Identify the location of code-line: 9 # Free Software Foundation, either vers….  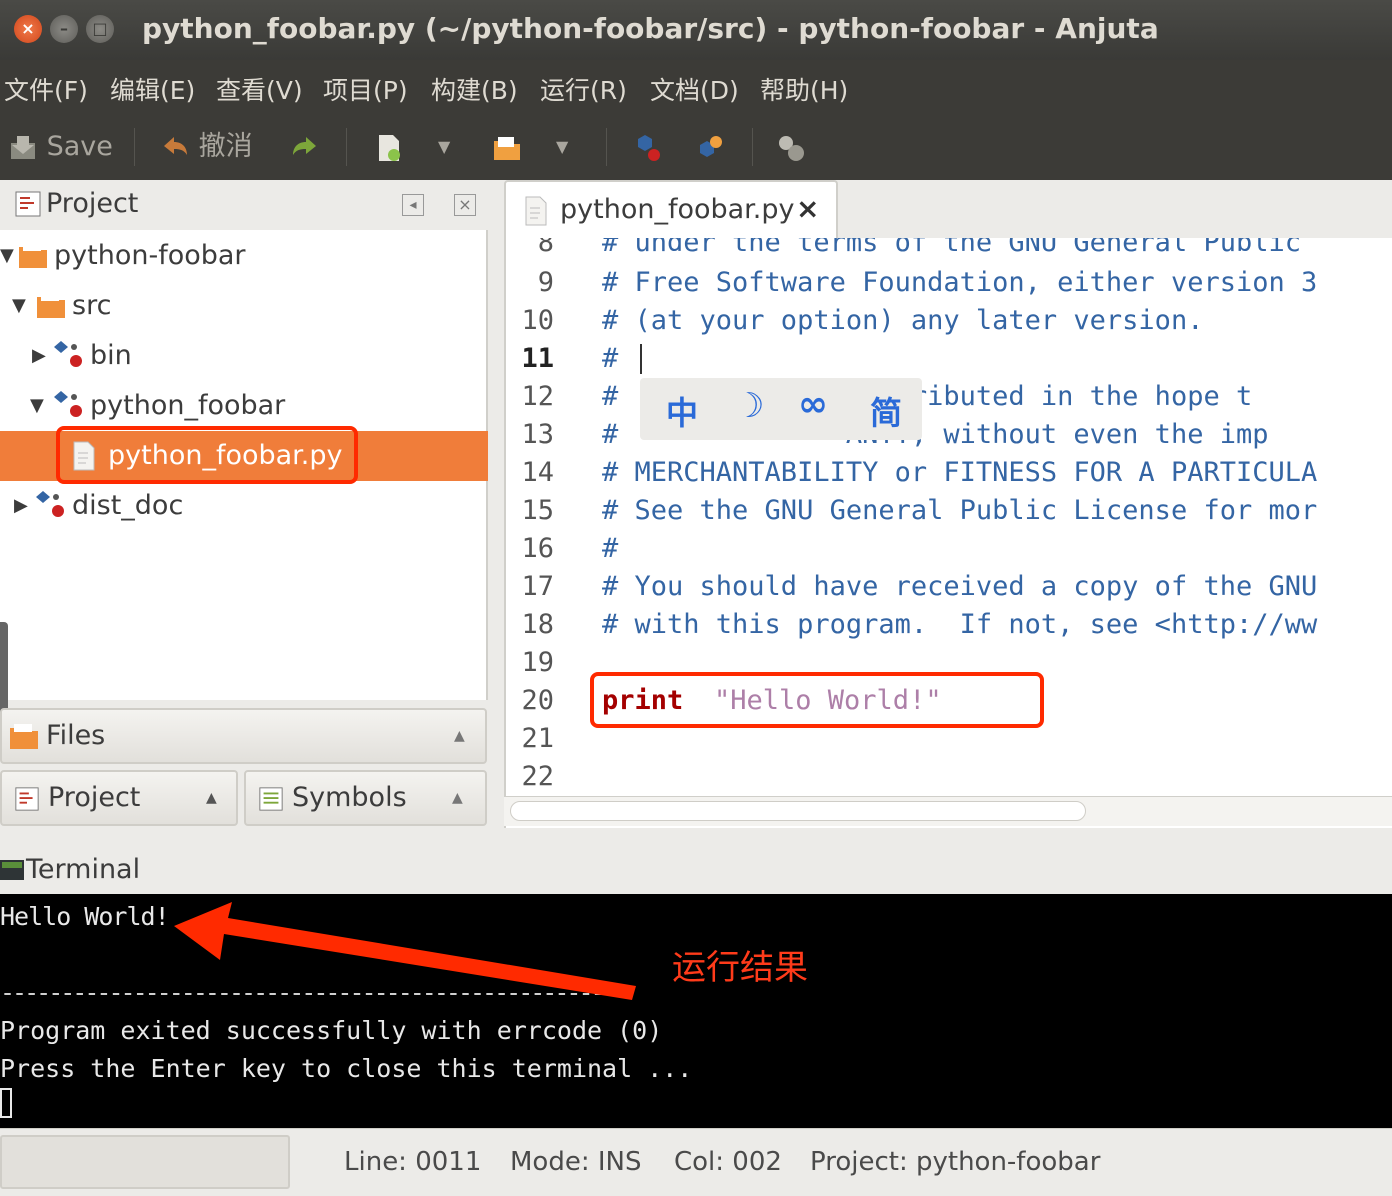
(927, 282).